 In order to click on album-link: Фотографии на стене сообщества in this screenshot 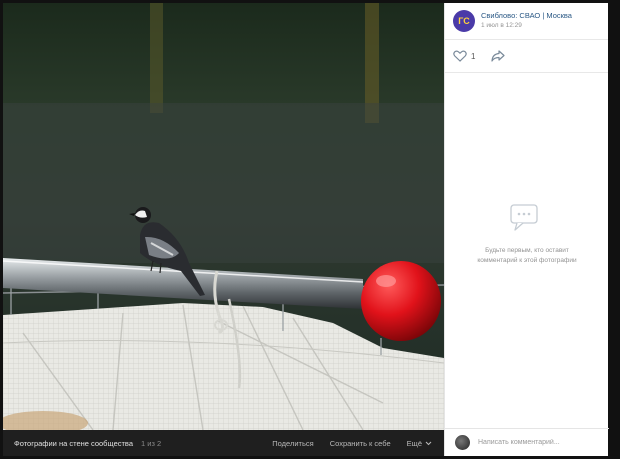, I will do `click(73, 443)`.